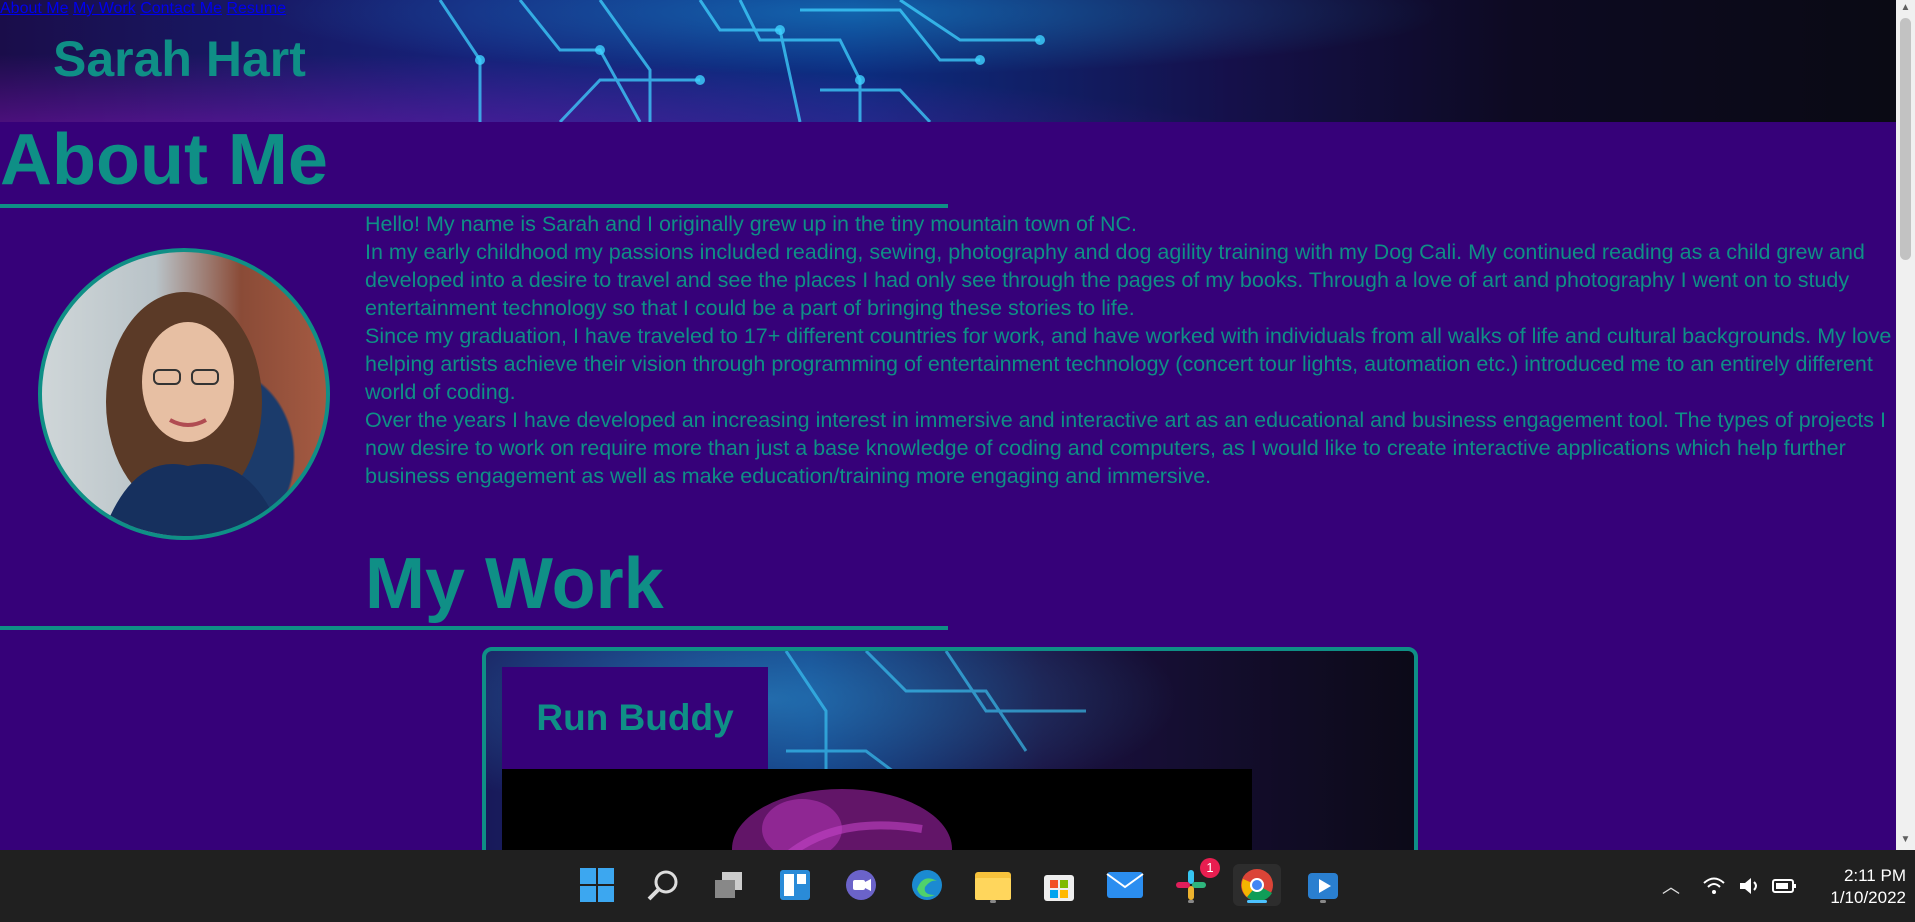 Image resolution: width=1915 pixels, height=922 pixels. I want to click on active-app-indicator, so click(1257, 901).